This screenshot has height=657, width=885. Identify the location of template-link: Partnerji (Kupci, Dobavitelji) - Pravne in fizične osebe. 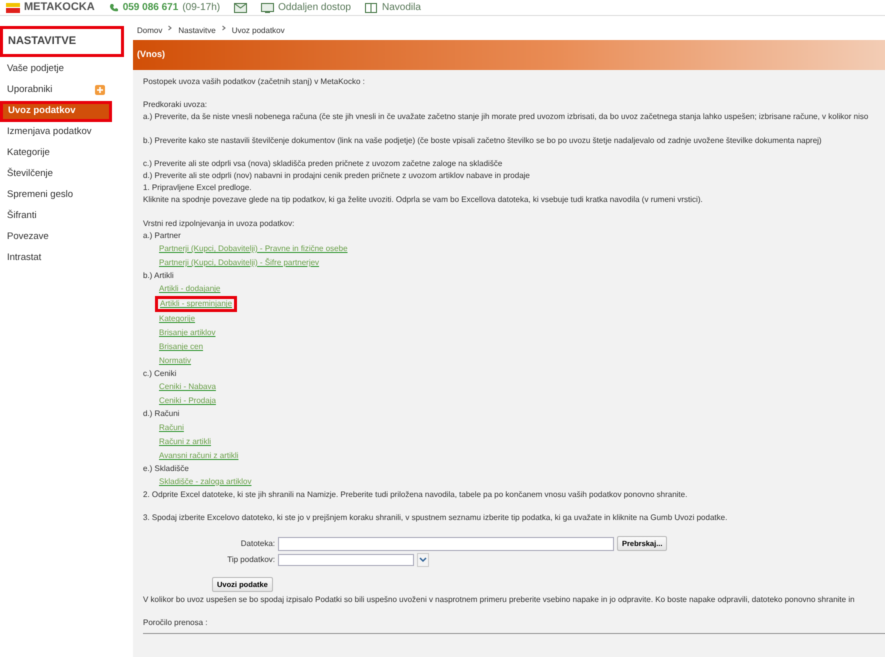
(253, 249).